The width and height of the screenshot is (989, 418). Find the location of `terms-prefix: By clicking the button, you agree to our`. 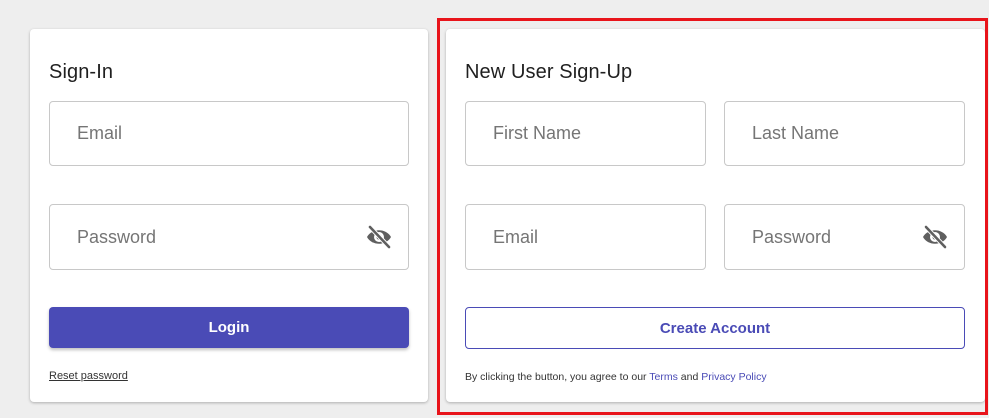

terms-prefix: By clicking the button, you agree to our is located at coordinates (556, 377).